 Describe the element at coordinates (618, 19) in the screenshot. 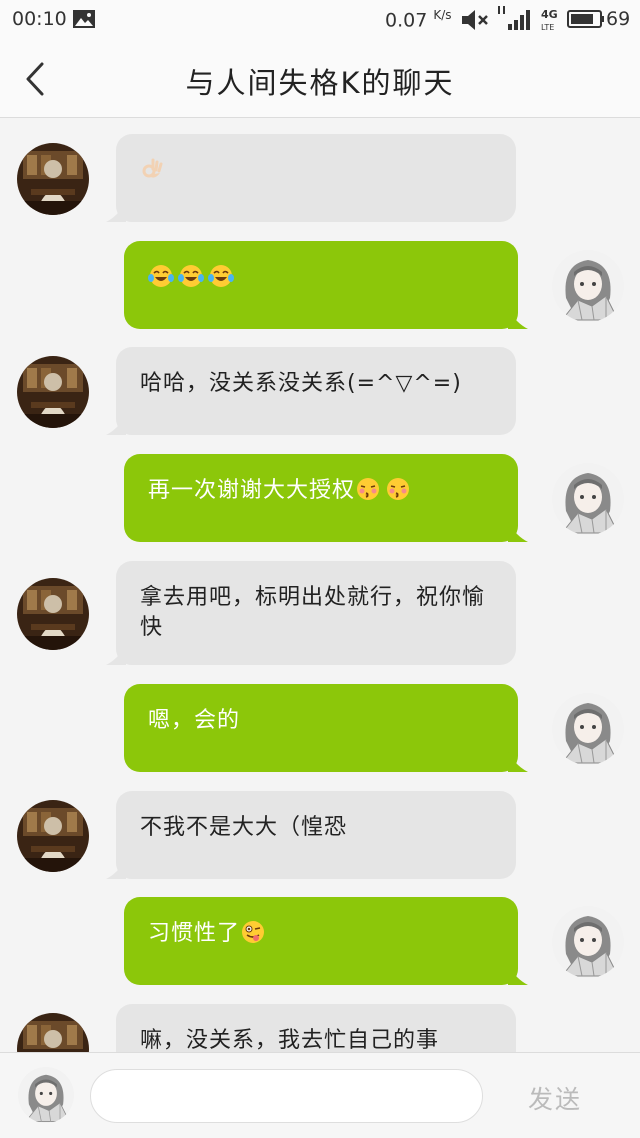

I see `battery-percent: 69` at that location.